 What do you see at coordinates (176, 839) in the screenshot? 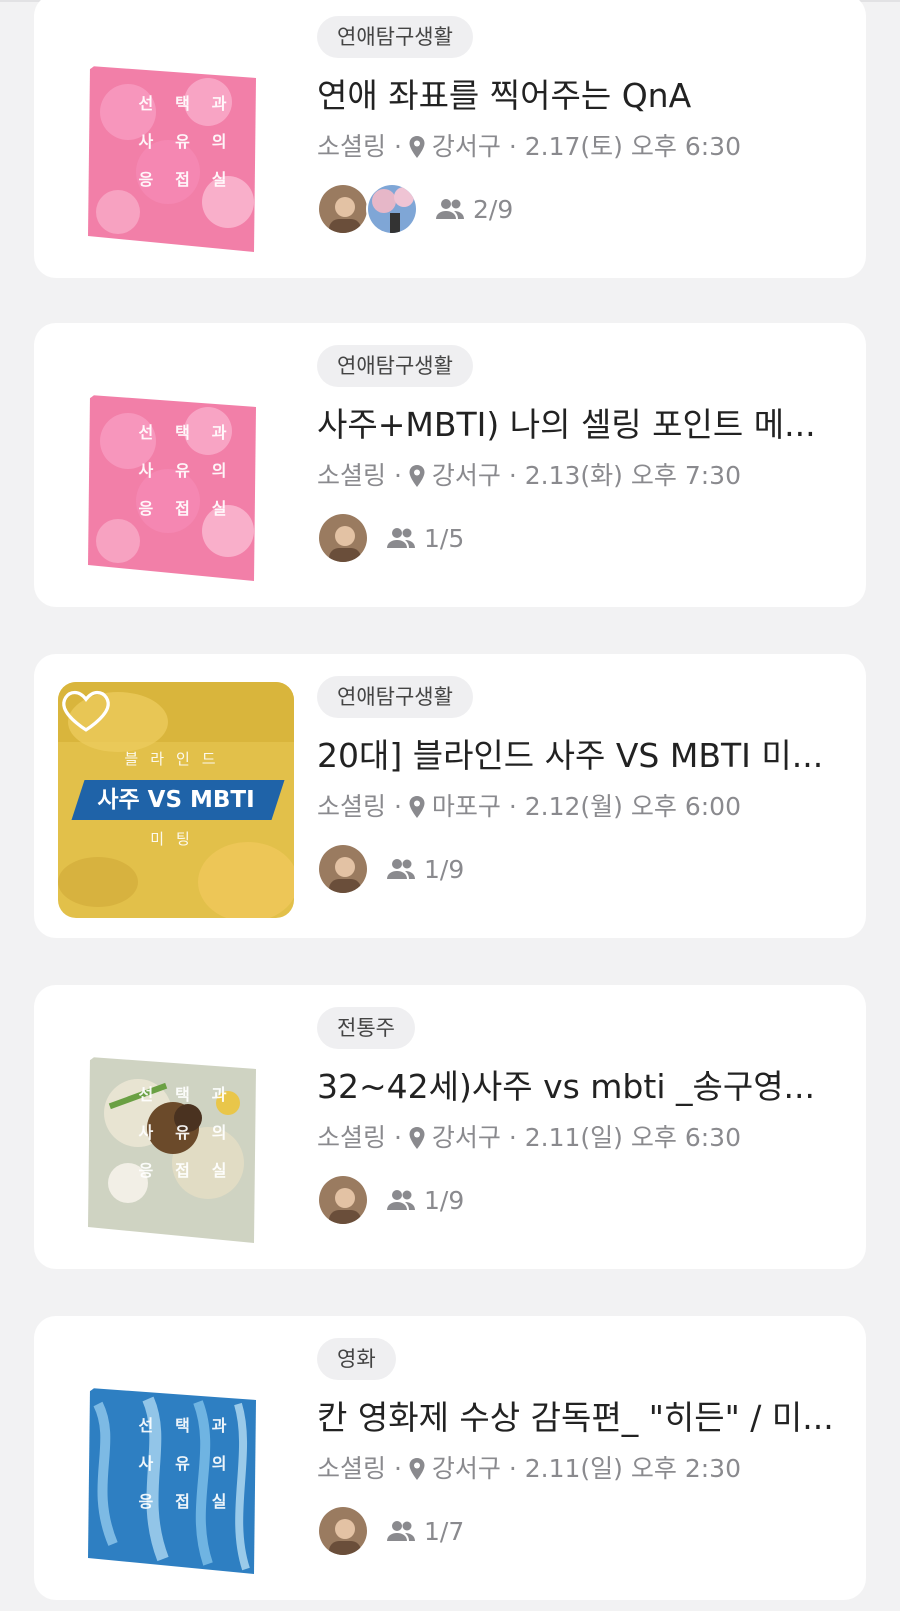
I see `thumbnail-subtitle: 미팅` at bounding box center [176, 839].